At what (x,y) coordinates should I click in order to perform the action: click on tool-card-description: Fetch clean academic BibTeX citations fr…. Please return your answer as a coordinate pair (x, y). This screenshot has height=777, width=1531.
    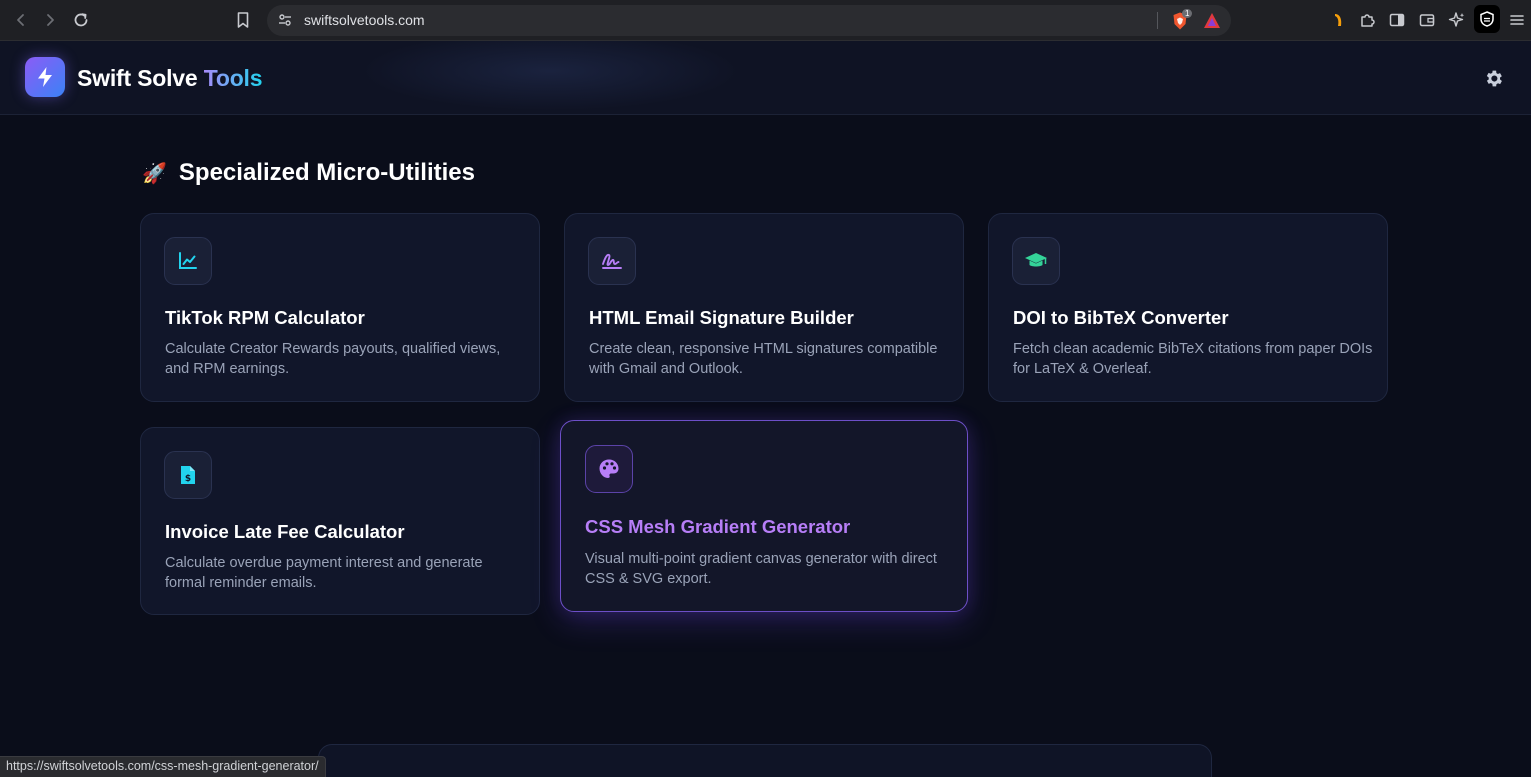
    Looking at the image, I should click on (1193, 359).